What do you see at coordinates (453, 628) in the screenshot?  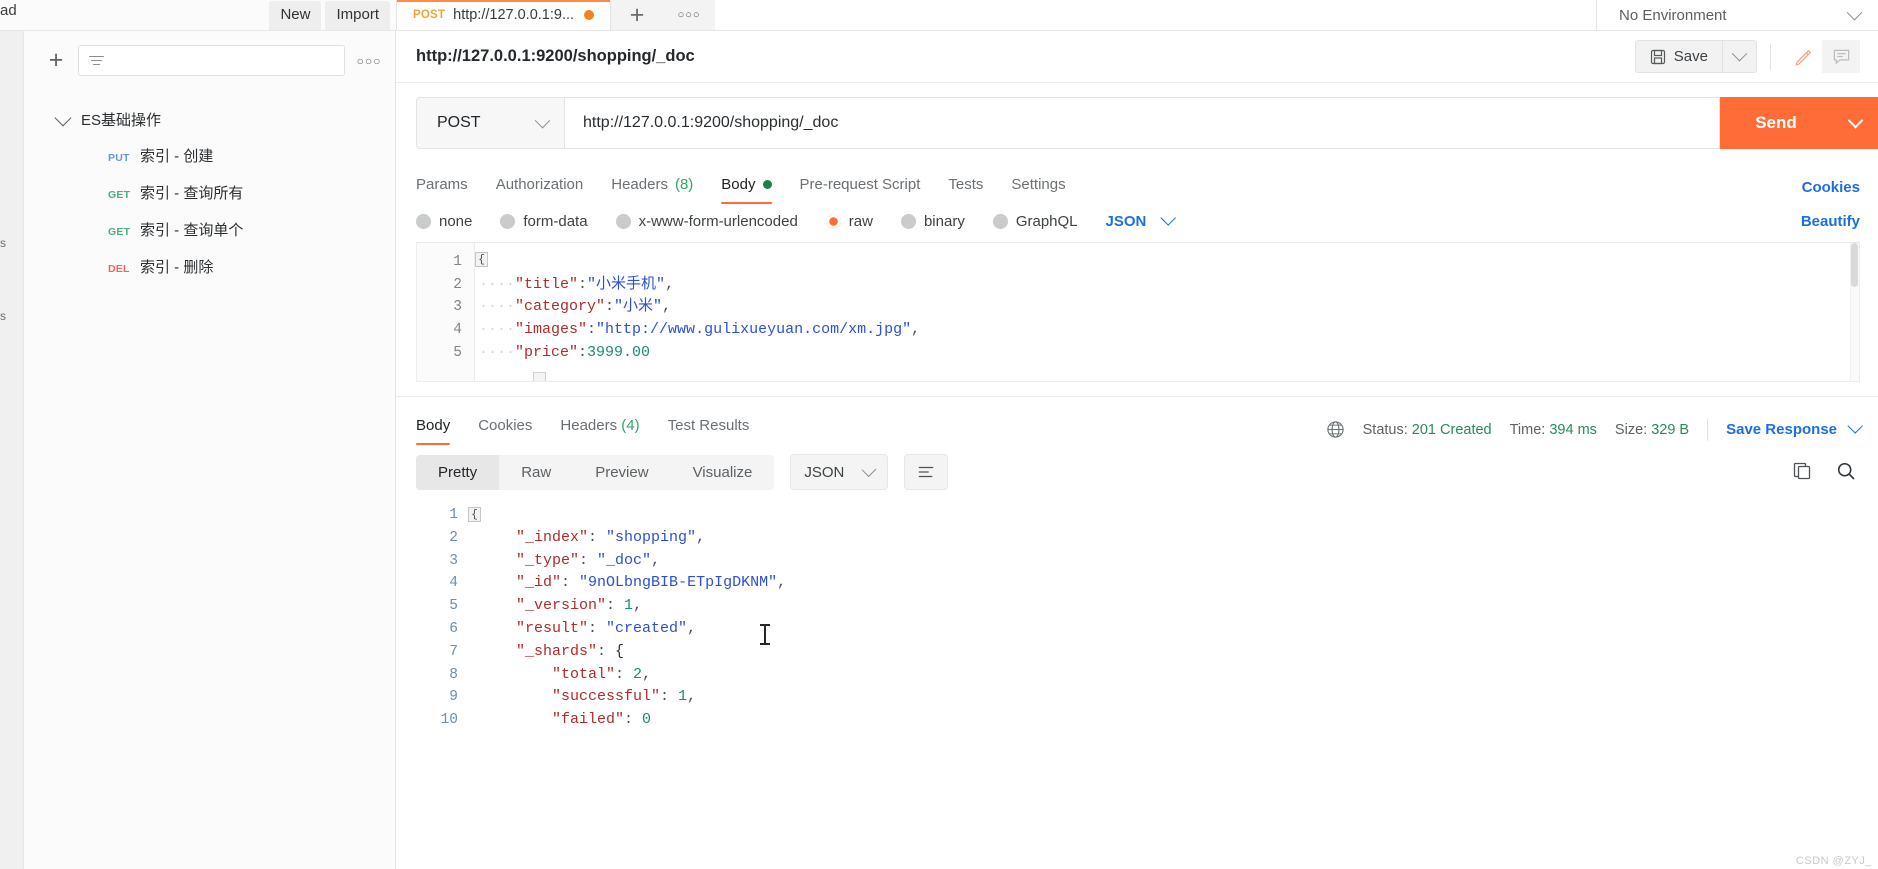 I see `line-number: 6` at bounding box center [453, 628].